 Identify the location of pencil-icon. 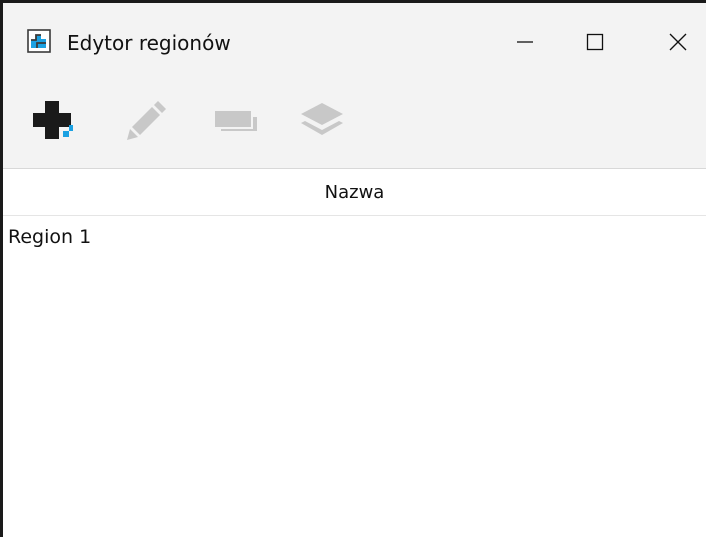
(146, 120).